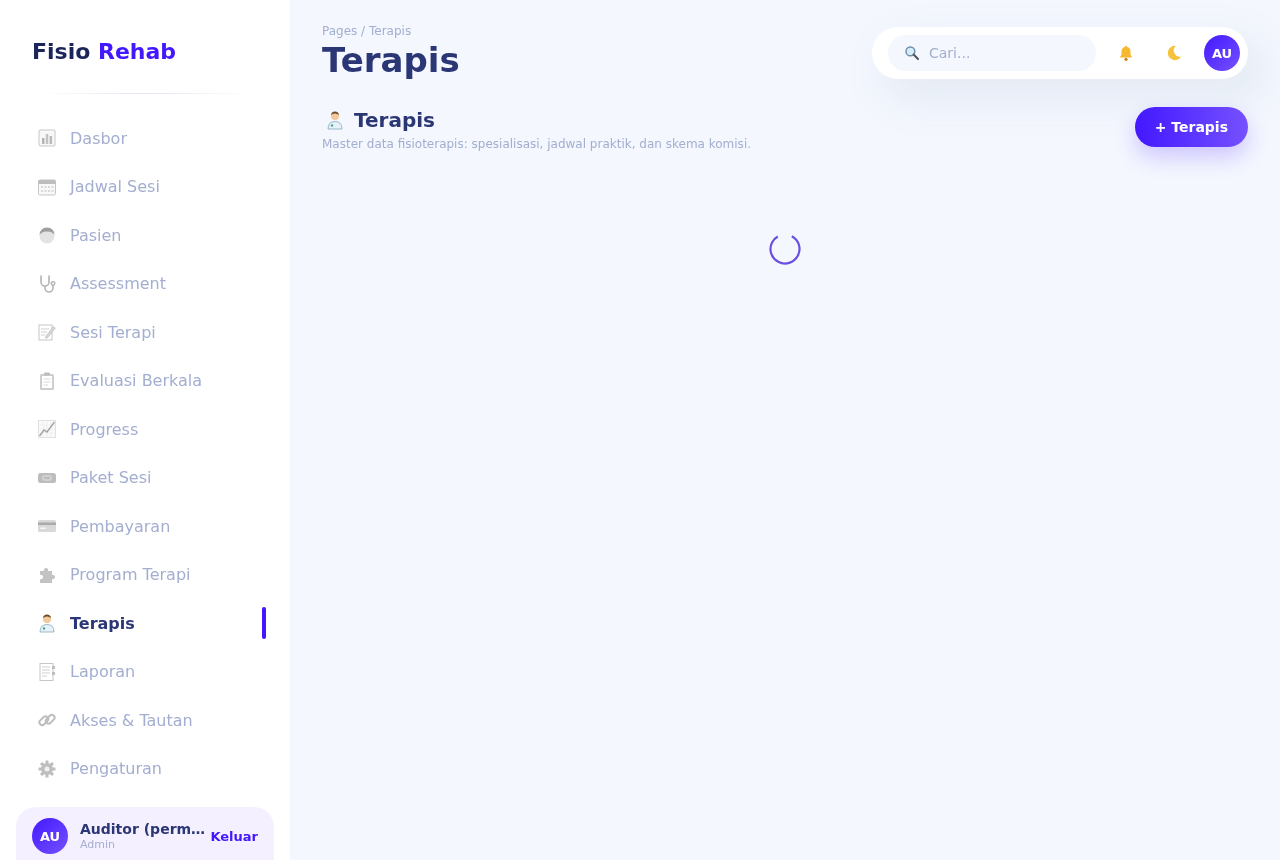 Image resolution: width=1280 pixels, height=860 pixels. I want to click on sidebar-item: Jadwal Sesi, so click(145, 186).